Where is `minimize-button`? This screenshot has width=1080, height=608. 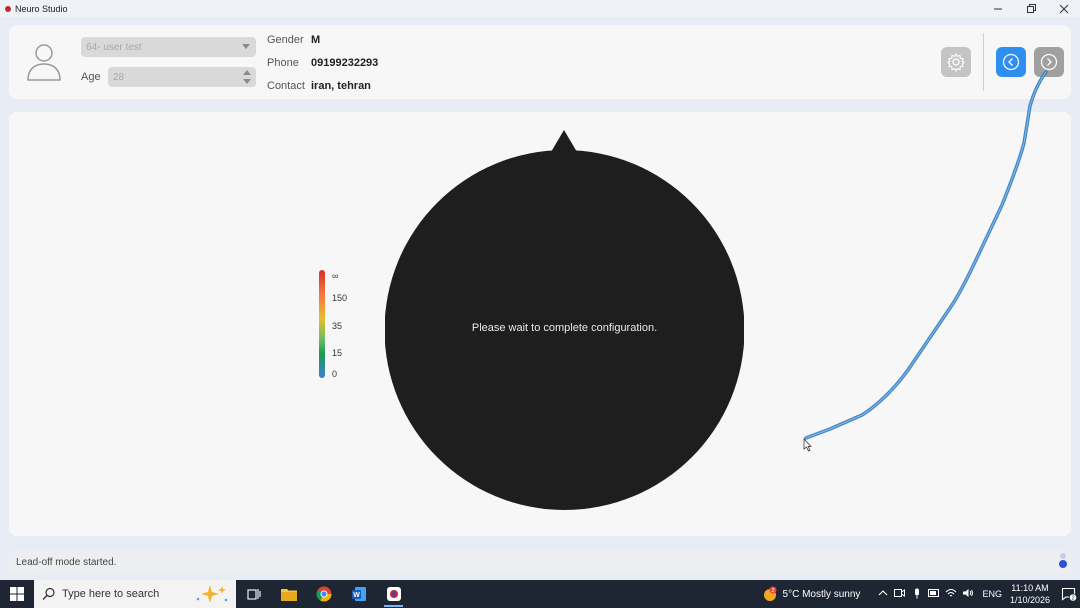 minimize-button is located at coordinates (997, 8).